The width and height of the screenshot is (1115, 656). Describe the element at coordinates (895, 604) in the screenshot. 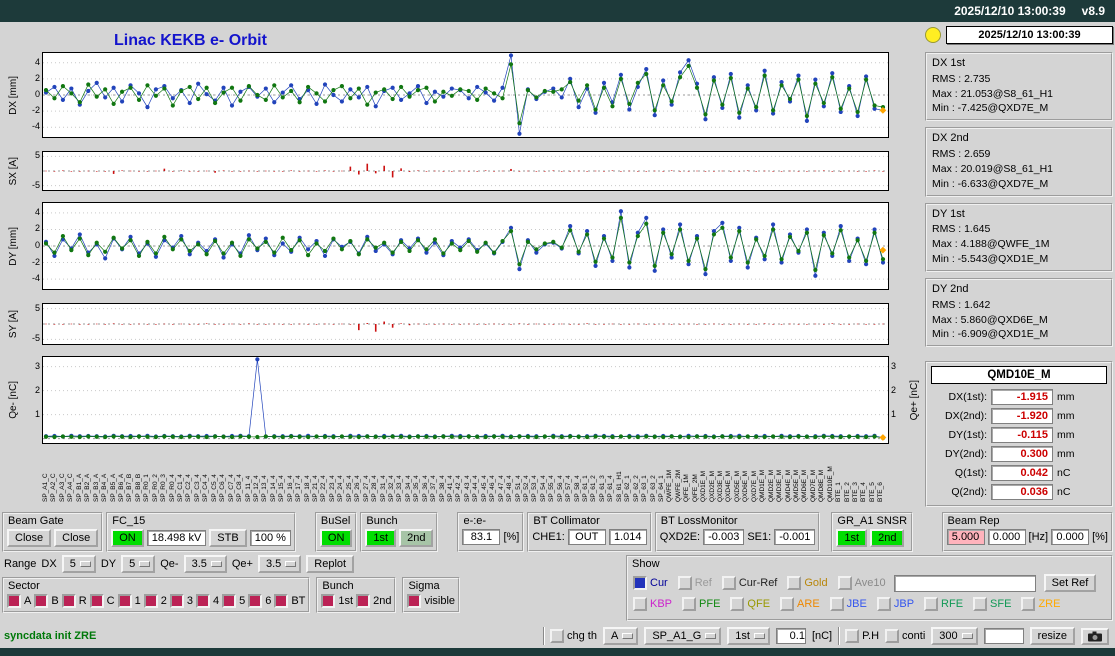

I see `checkbox-jbp: JBP` at that location.